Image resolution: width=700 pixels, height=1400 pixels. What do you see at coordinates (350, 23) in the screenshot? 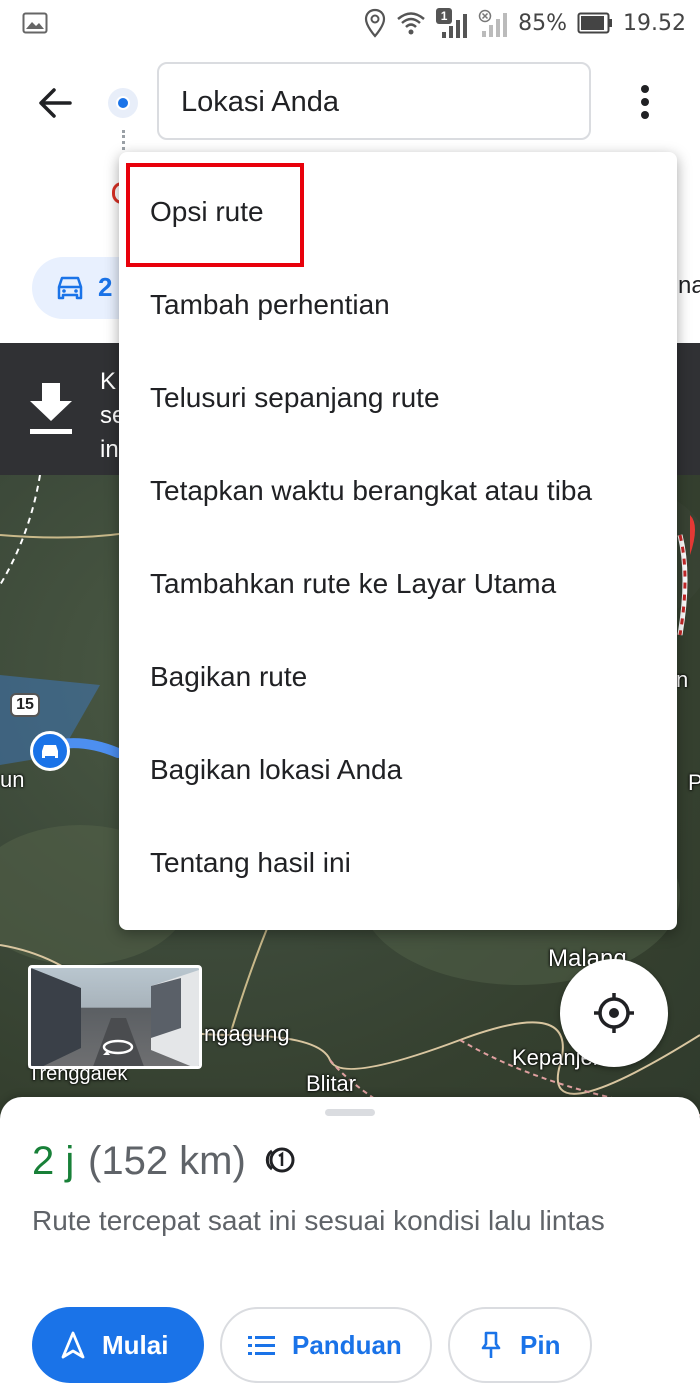
I see `status-bar: 1 85% 19.52` at bounding box center [350, 23].